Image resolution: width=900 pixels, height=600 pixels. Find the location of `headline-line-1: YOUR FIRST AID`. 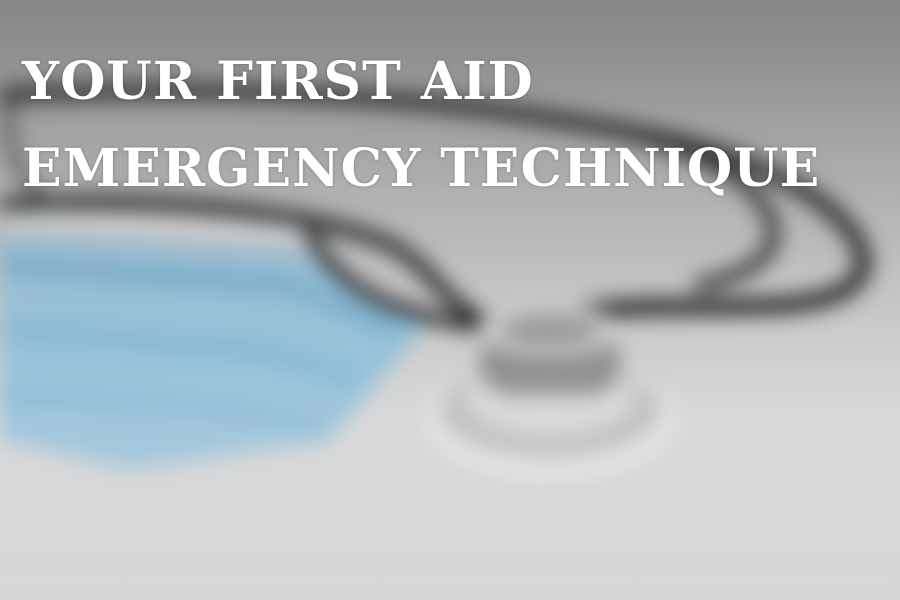

headline-line-1: YOUR FIRST AID is located at coordinates (278, 81).